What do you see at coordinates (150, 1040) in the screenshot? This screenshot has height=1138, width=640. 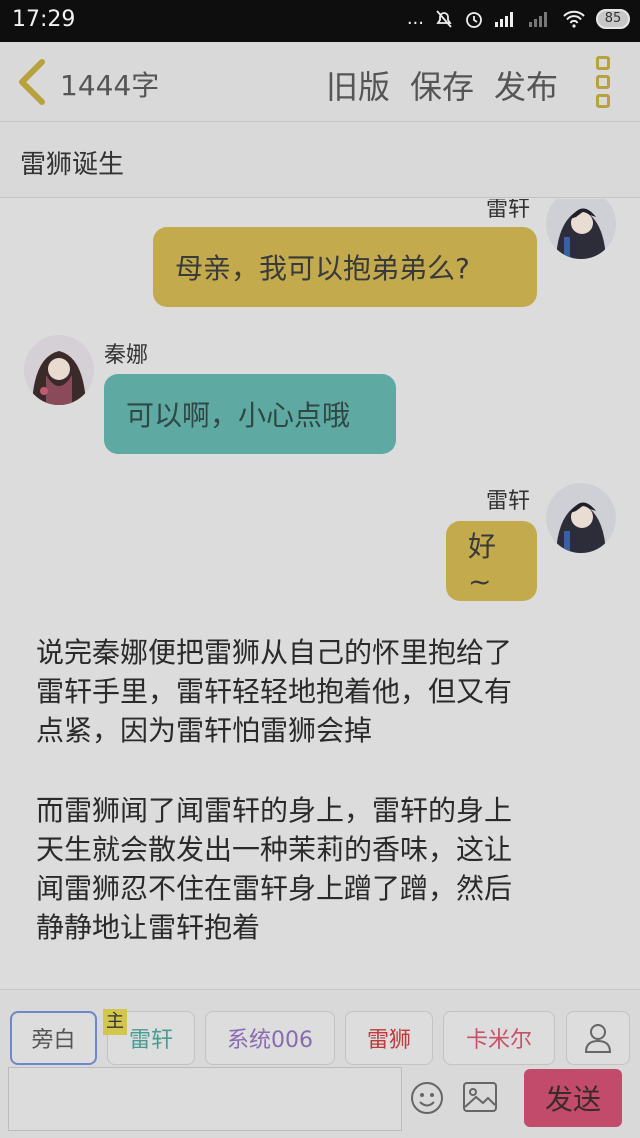 I see `role-label: 雷轩` at bounding box center [150, 1040].